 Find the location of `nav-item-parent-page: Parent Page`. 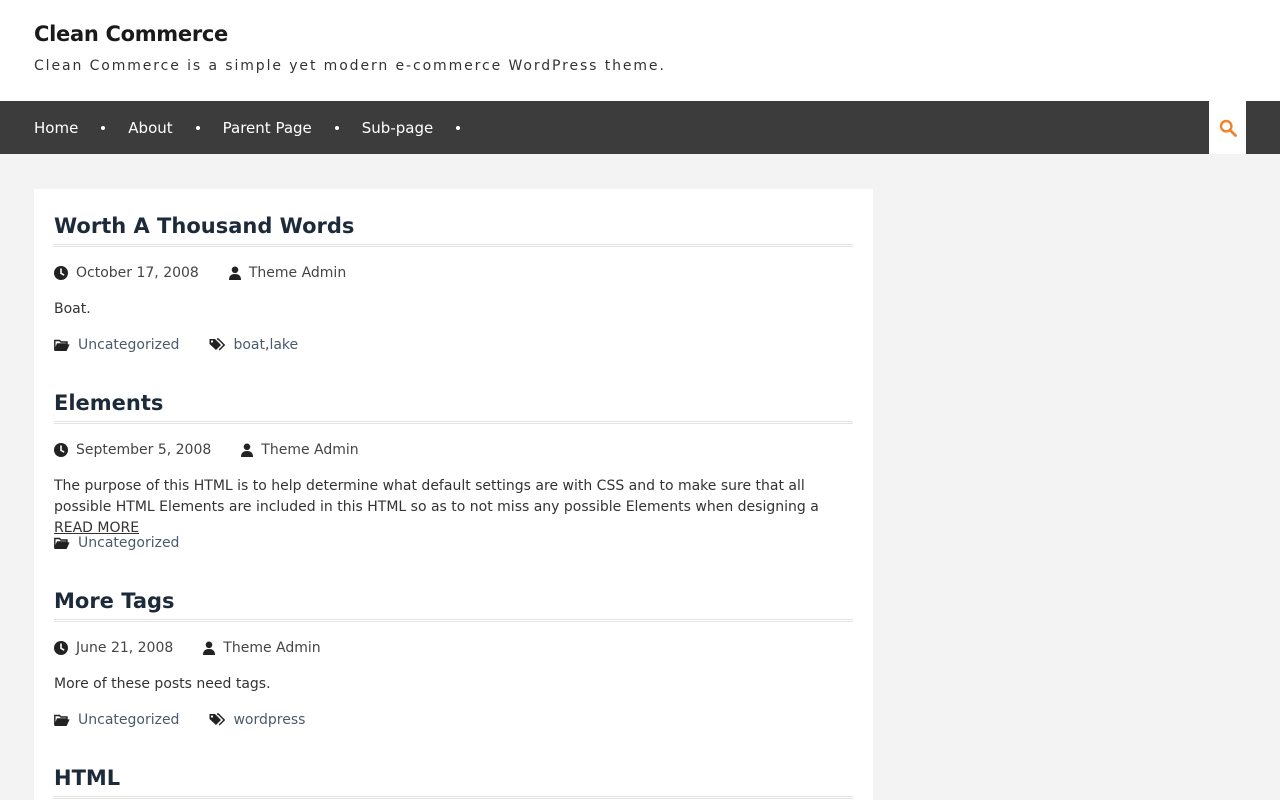

nav-item-parent-page: Parent Page is located at coordinates (292, 128).